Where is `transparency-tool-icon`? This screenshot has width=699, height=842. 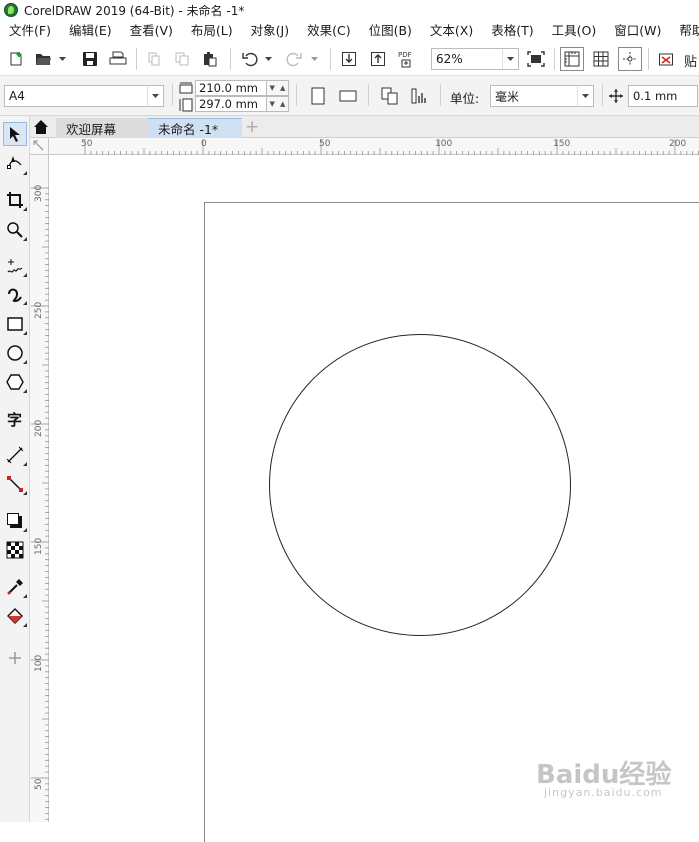
transparency-tool-icon is located at coordinates (15, 550).